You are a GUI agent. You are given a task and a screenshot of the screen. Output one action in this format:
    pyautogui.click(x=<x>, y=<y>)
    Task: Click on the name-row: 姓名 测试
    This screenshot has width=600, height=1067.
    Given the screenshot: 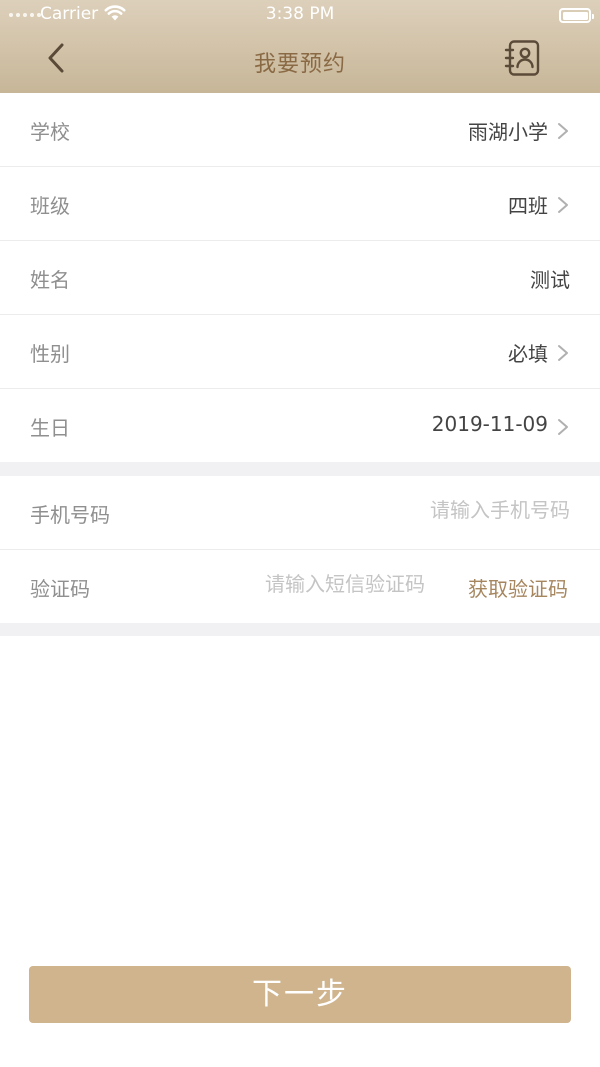 What is the action you would take?
    pyautogui.click(x=300, y=278)
    